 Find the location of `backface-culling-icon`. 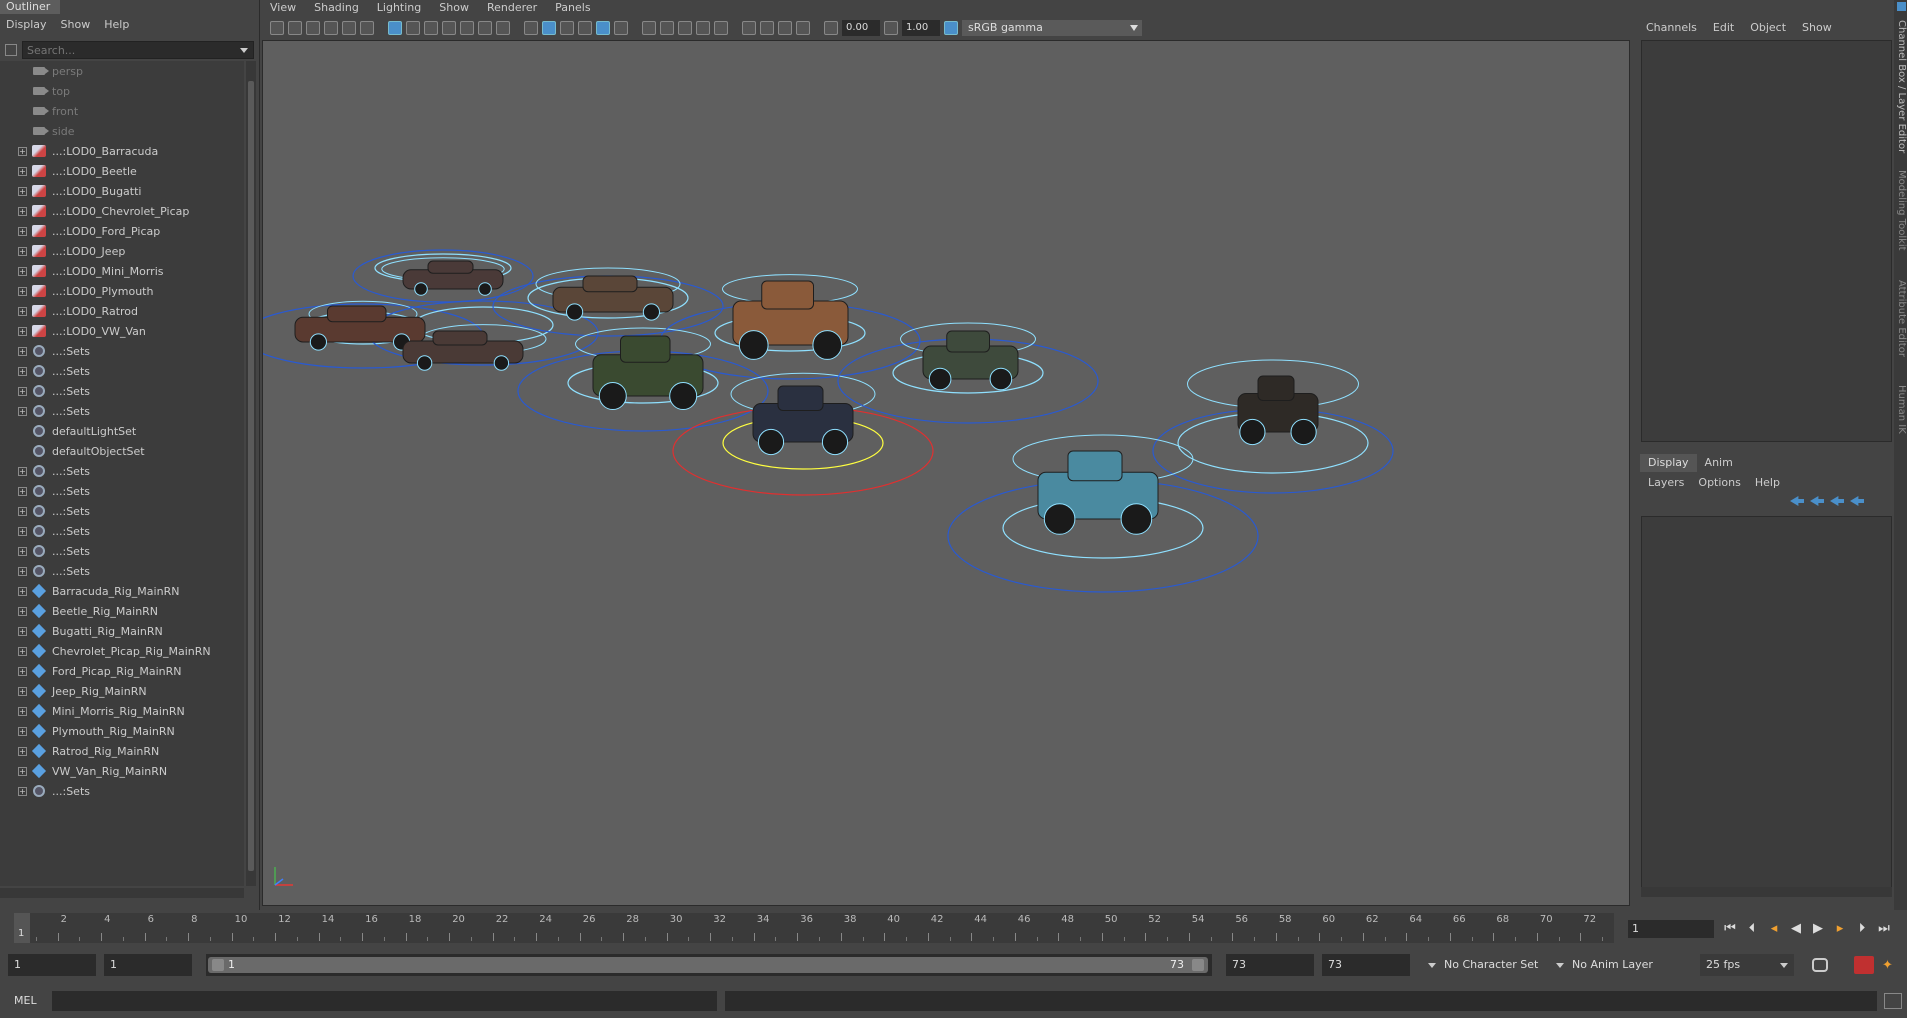

backface-culling-icon is located at coordinates (803, 28).